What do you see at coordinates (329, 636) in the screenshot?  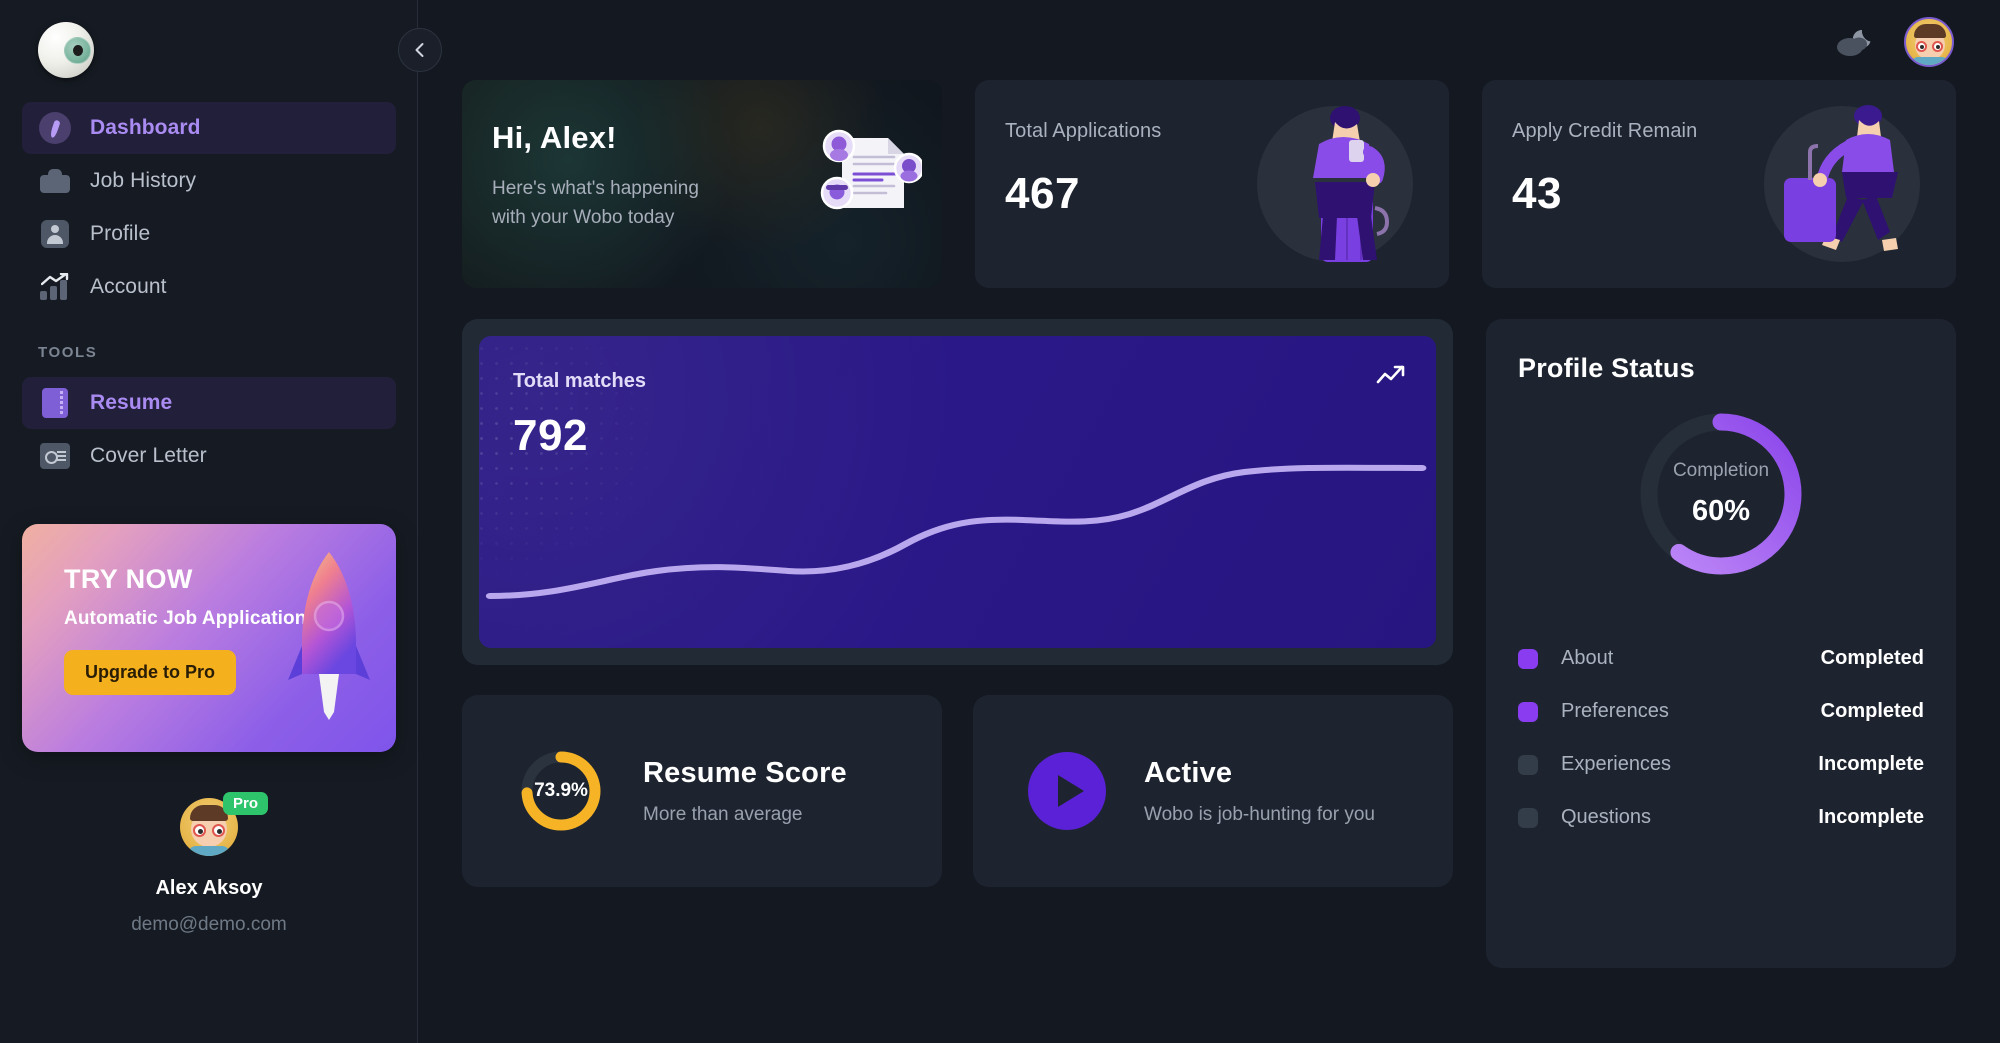 I see `rocket-icon` at bounding box center [329, 636].